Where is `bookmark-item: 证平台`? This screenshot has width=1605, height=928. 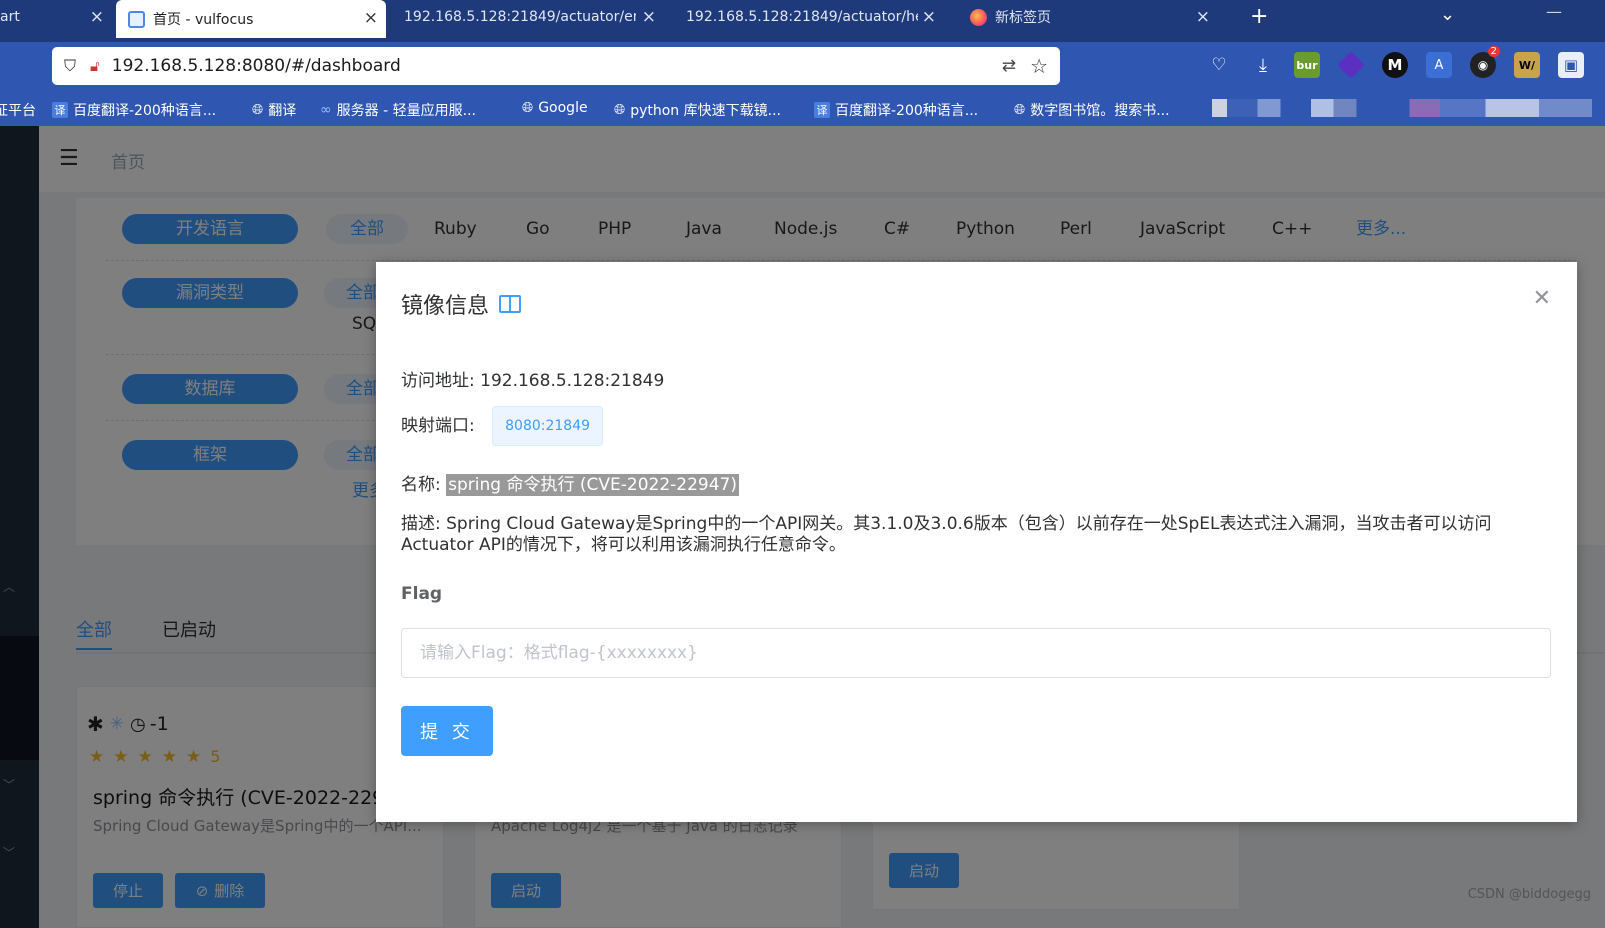
bookmark-item: 证平台 is located at coordinates (18, 110).